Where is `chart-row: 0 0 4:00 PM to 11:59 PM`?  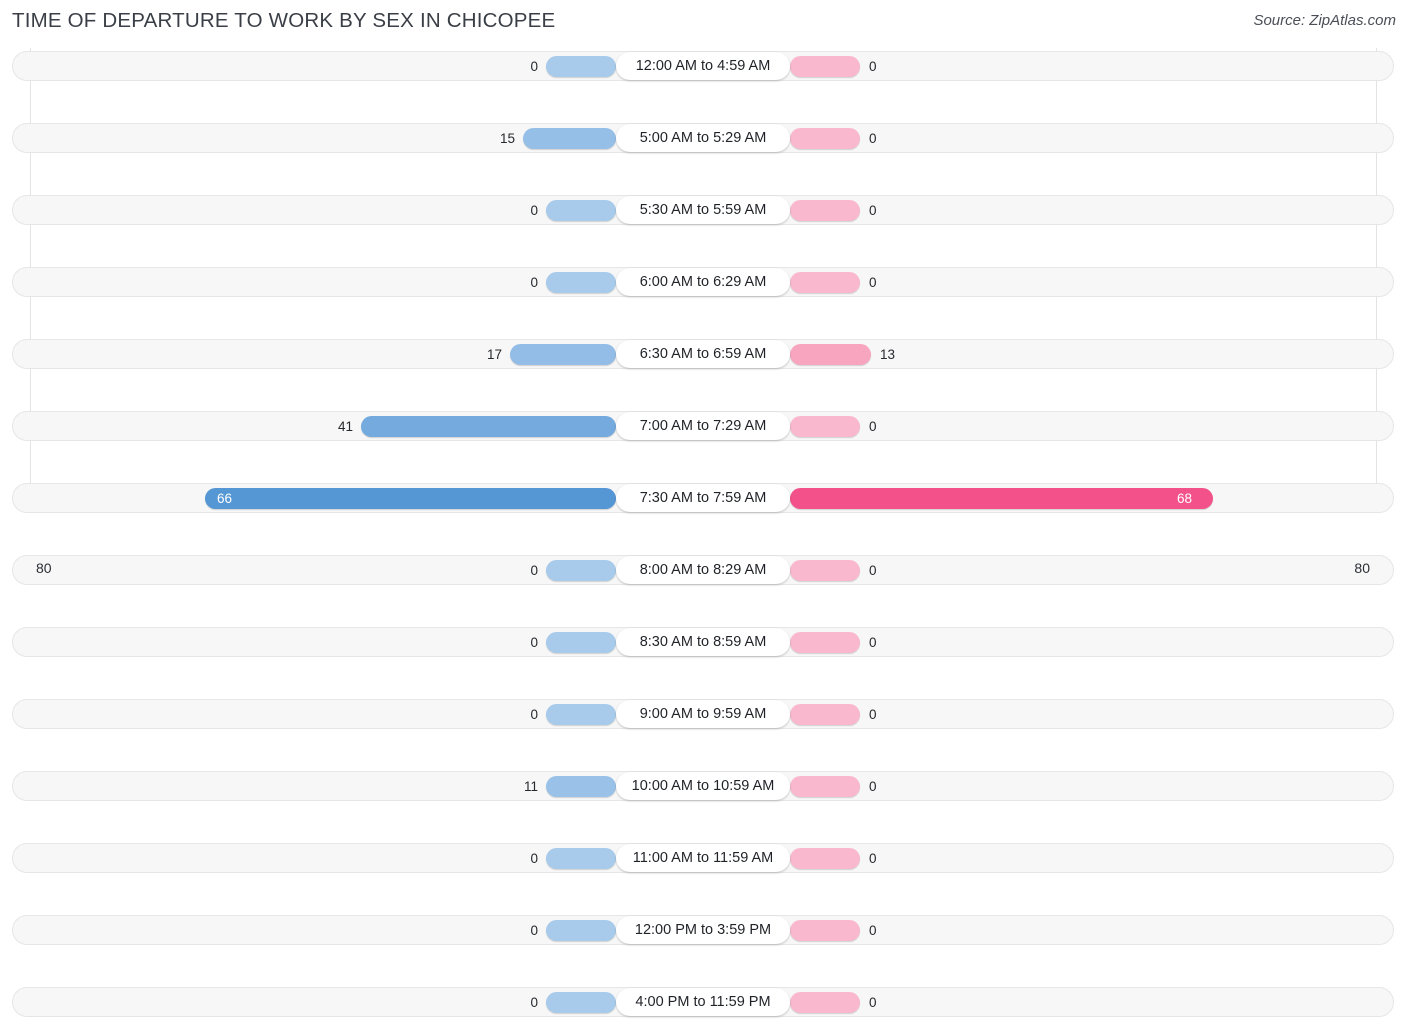
chart-row: 0 0 4:00 PM to 11:59 PM is located at coordinates (703, 1002).